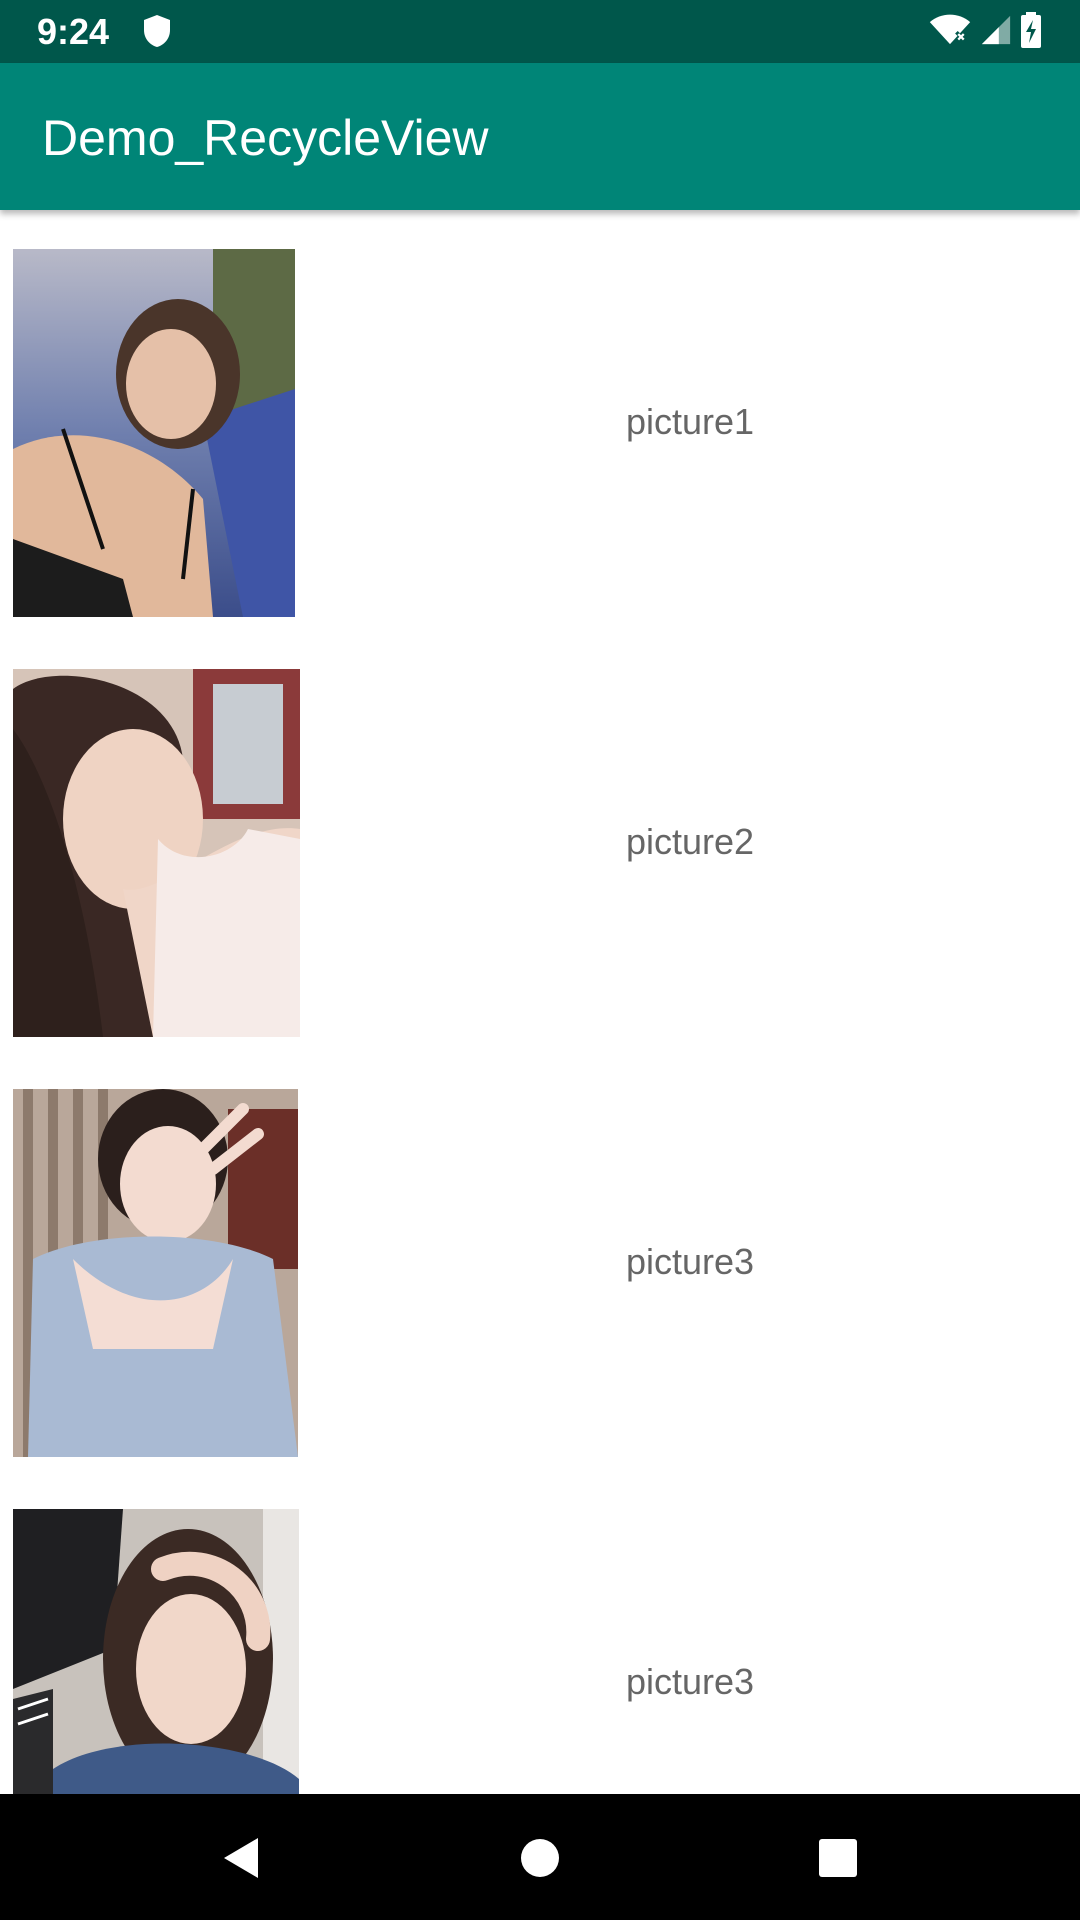  Describe the element at coordinates (690, 841) in the screenshot. I see `list-item-label: picture2` at that location.